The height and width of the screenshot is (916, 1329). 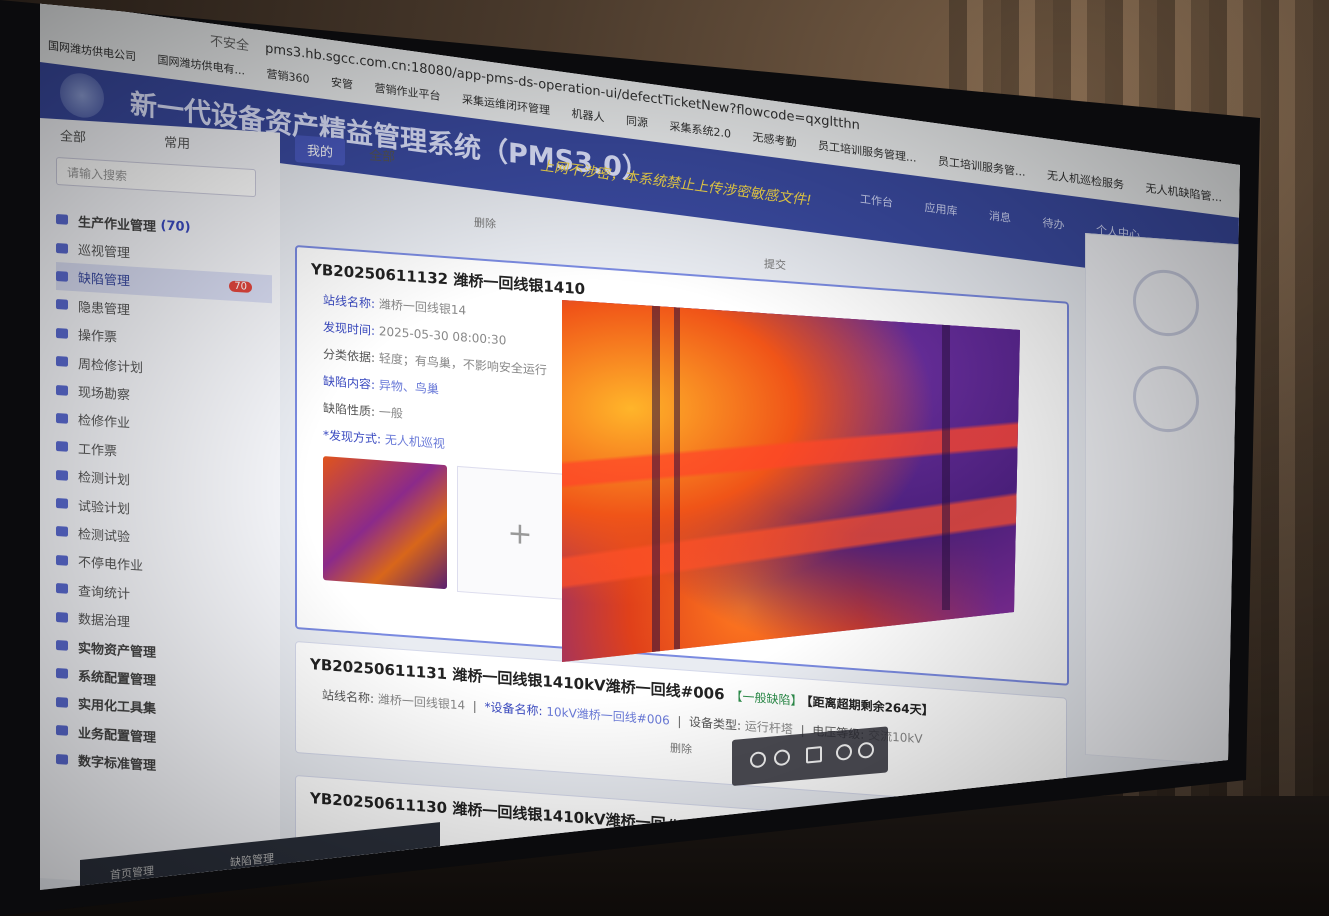 I want to click on defect-level-tag: 【一般缺陷】, so click(x=766, y=698).